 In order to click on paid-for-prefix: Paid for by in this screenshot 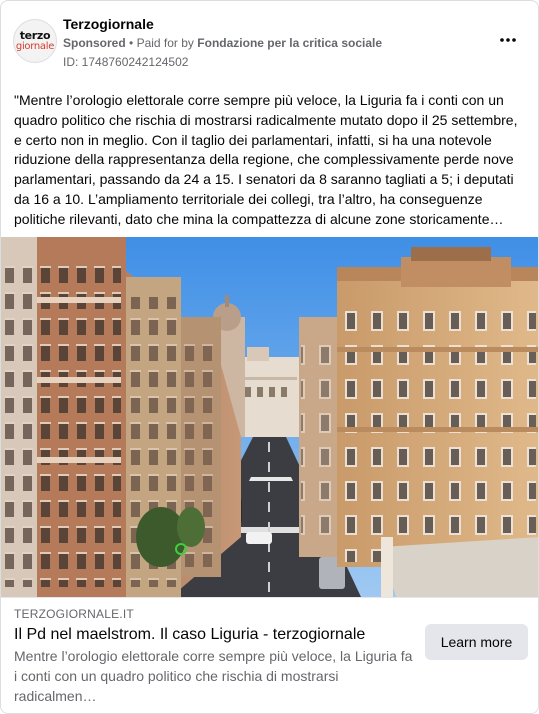, I will do `click(165, 43)`.